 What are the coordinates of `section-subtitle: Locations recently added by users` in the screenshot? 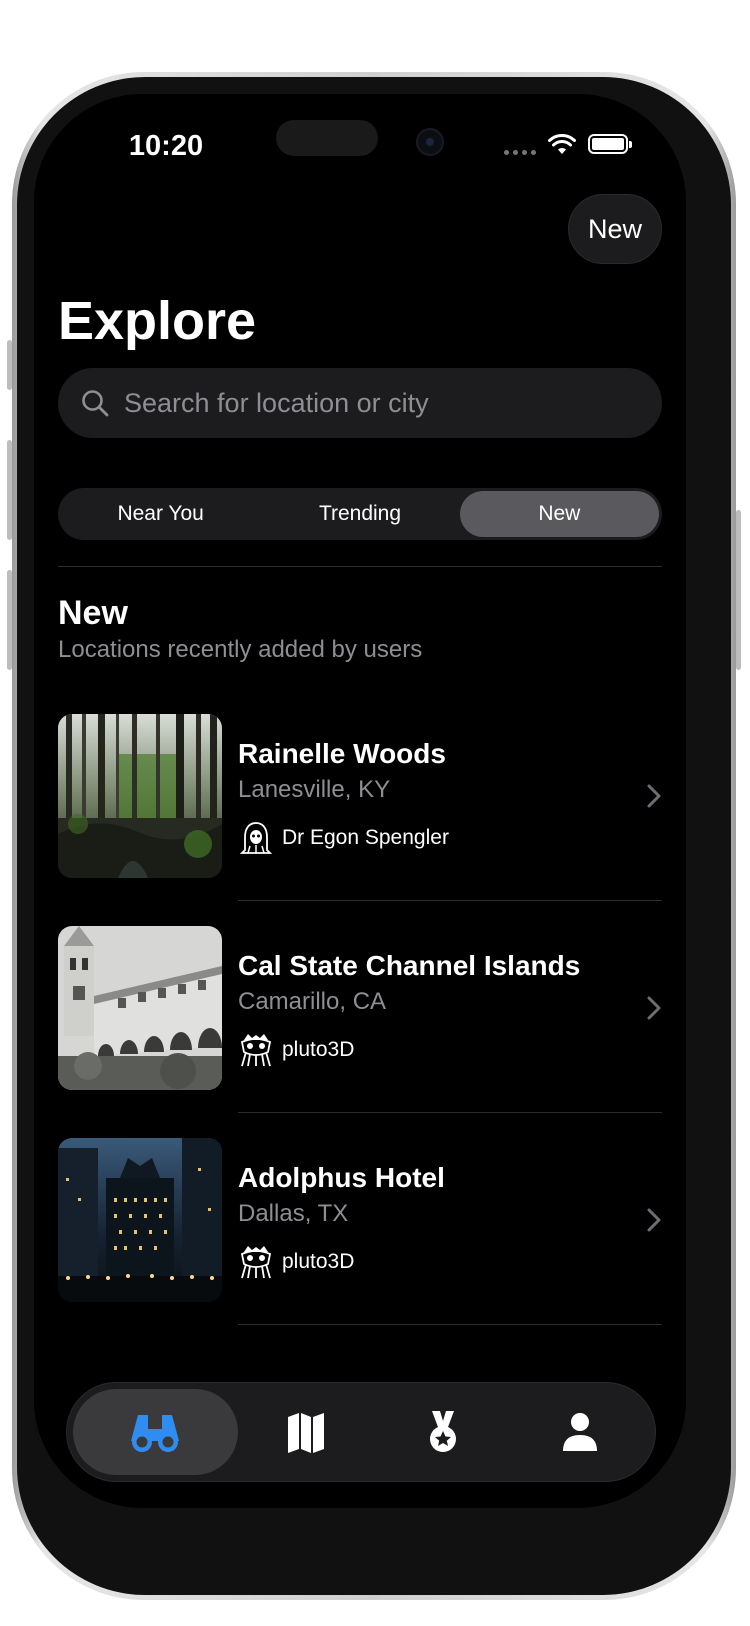 It's located at (240, 649).